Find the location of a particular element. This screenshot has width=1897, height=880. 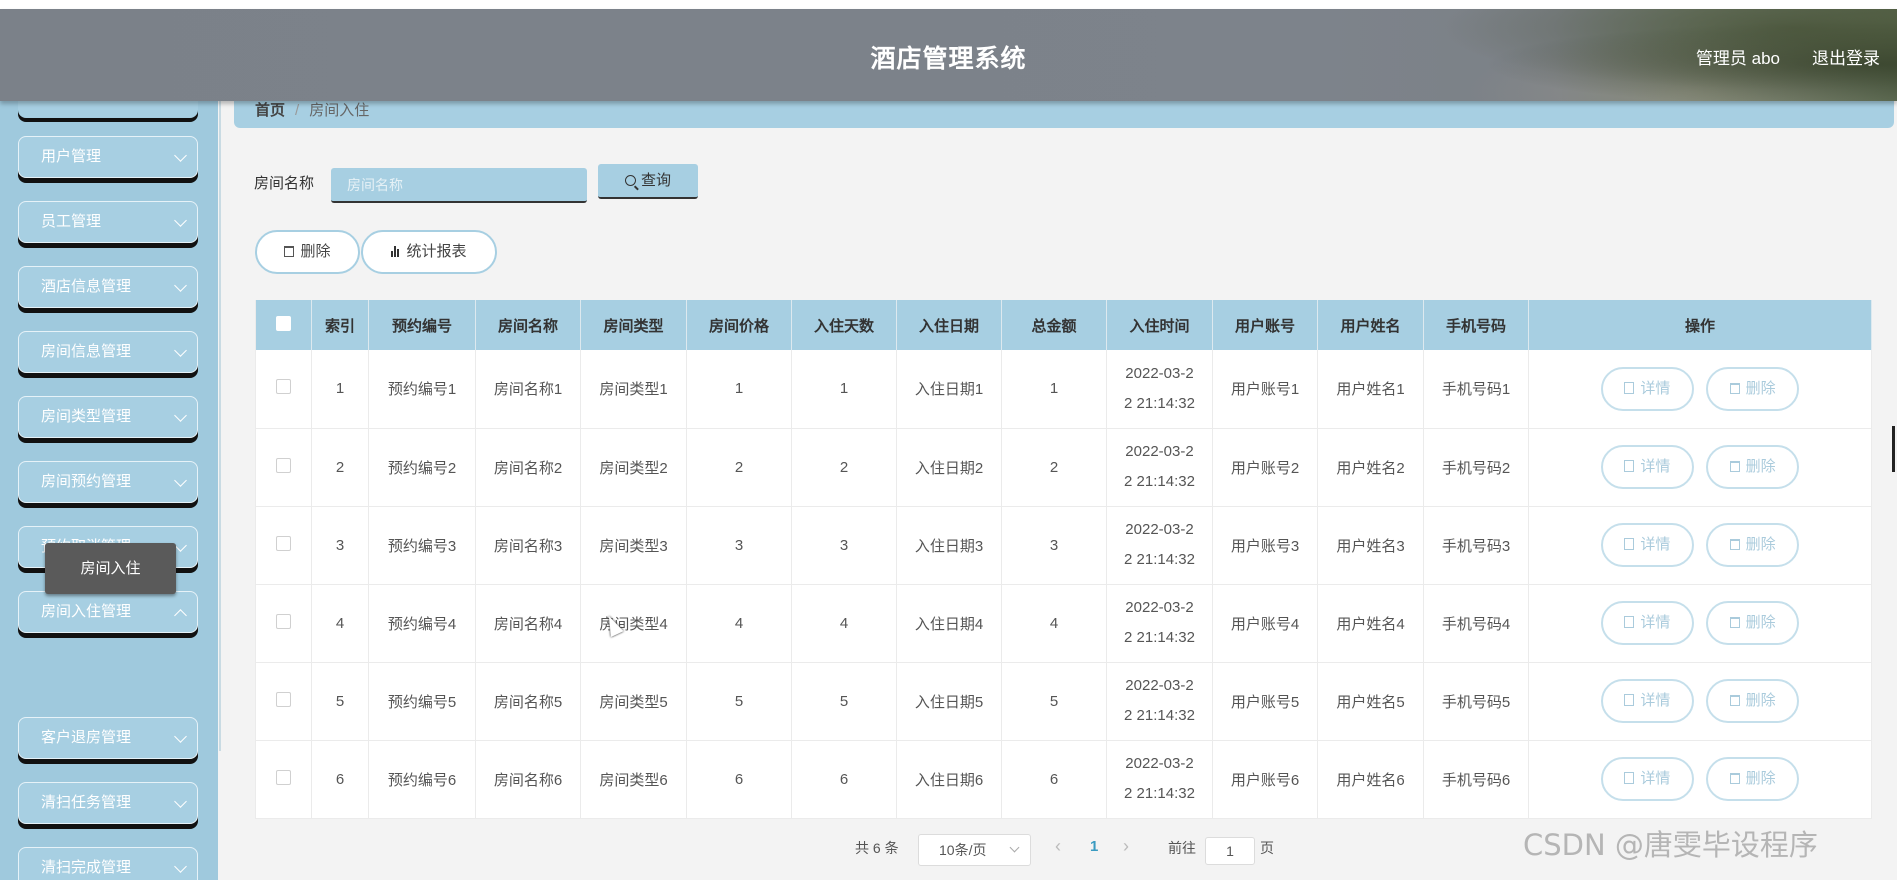

cell-date: 入住日期4 is located at coordinates (949, 623).